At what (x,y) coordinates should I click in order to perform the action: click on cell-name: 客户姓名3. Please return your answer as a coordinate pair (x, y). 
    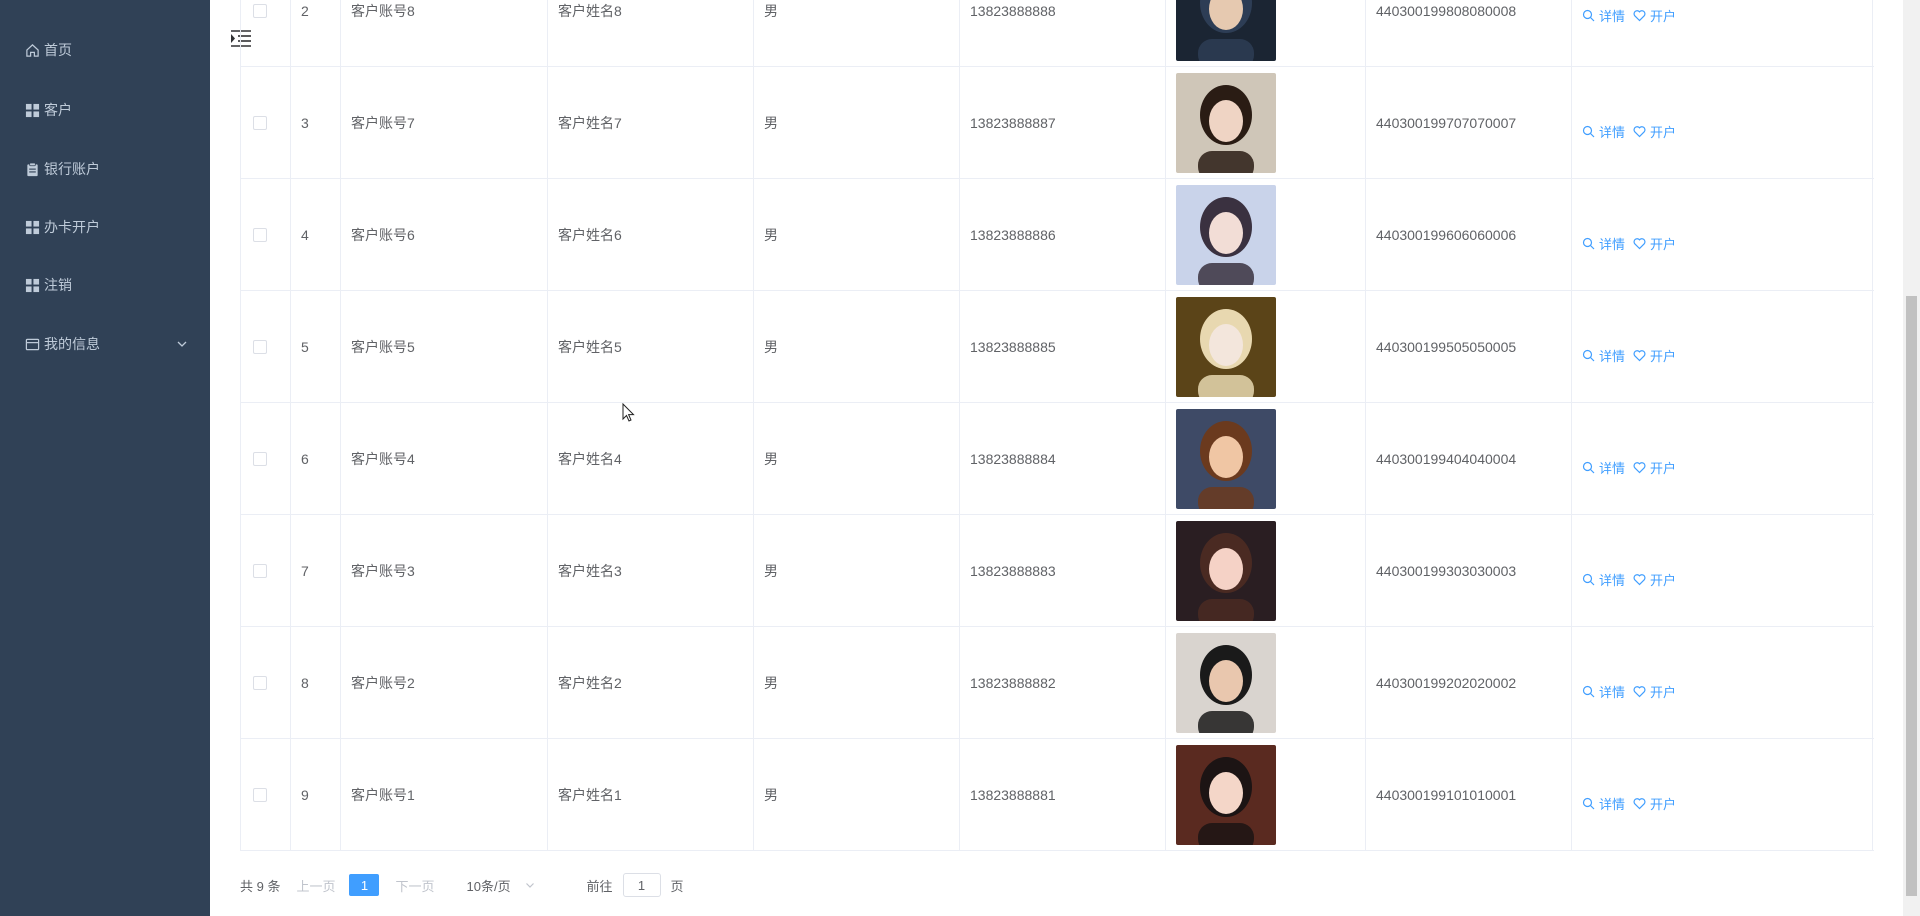
    Looking at the image, I should click on (651, 571).